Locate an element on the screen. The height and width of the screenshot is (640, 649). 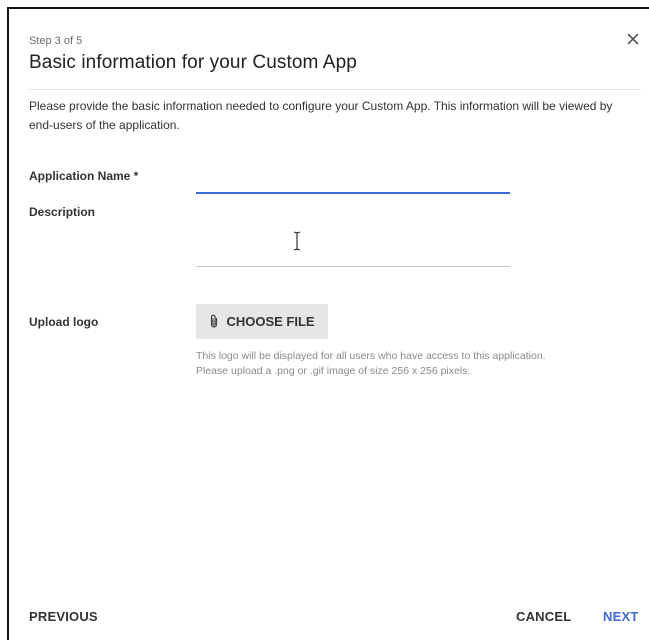
close-icon is located at coordinates (633, 39).